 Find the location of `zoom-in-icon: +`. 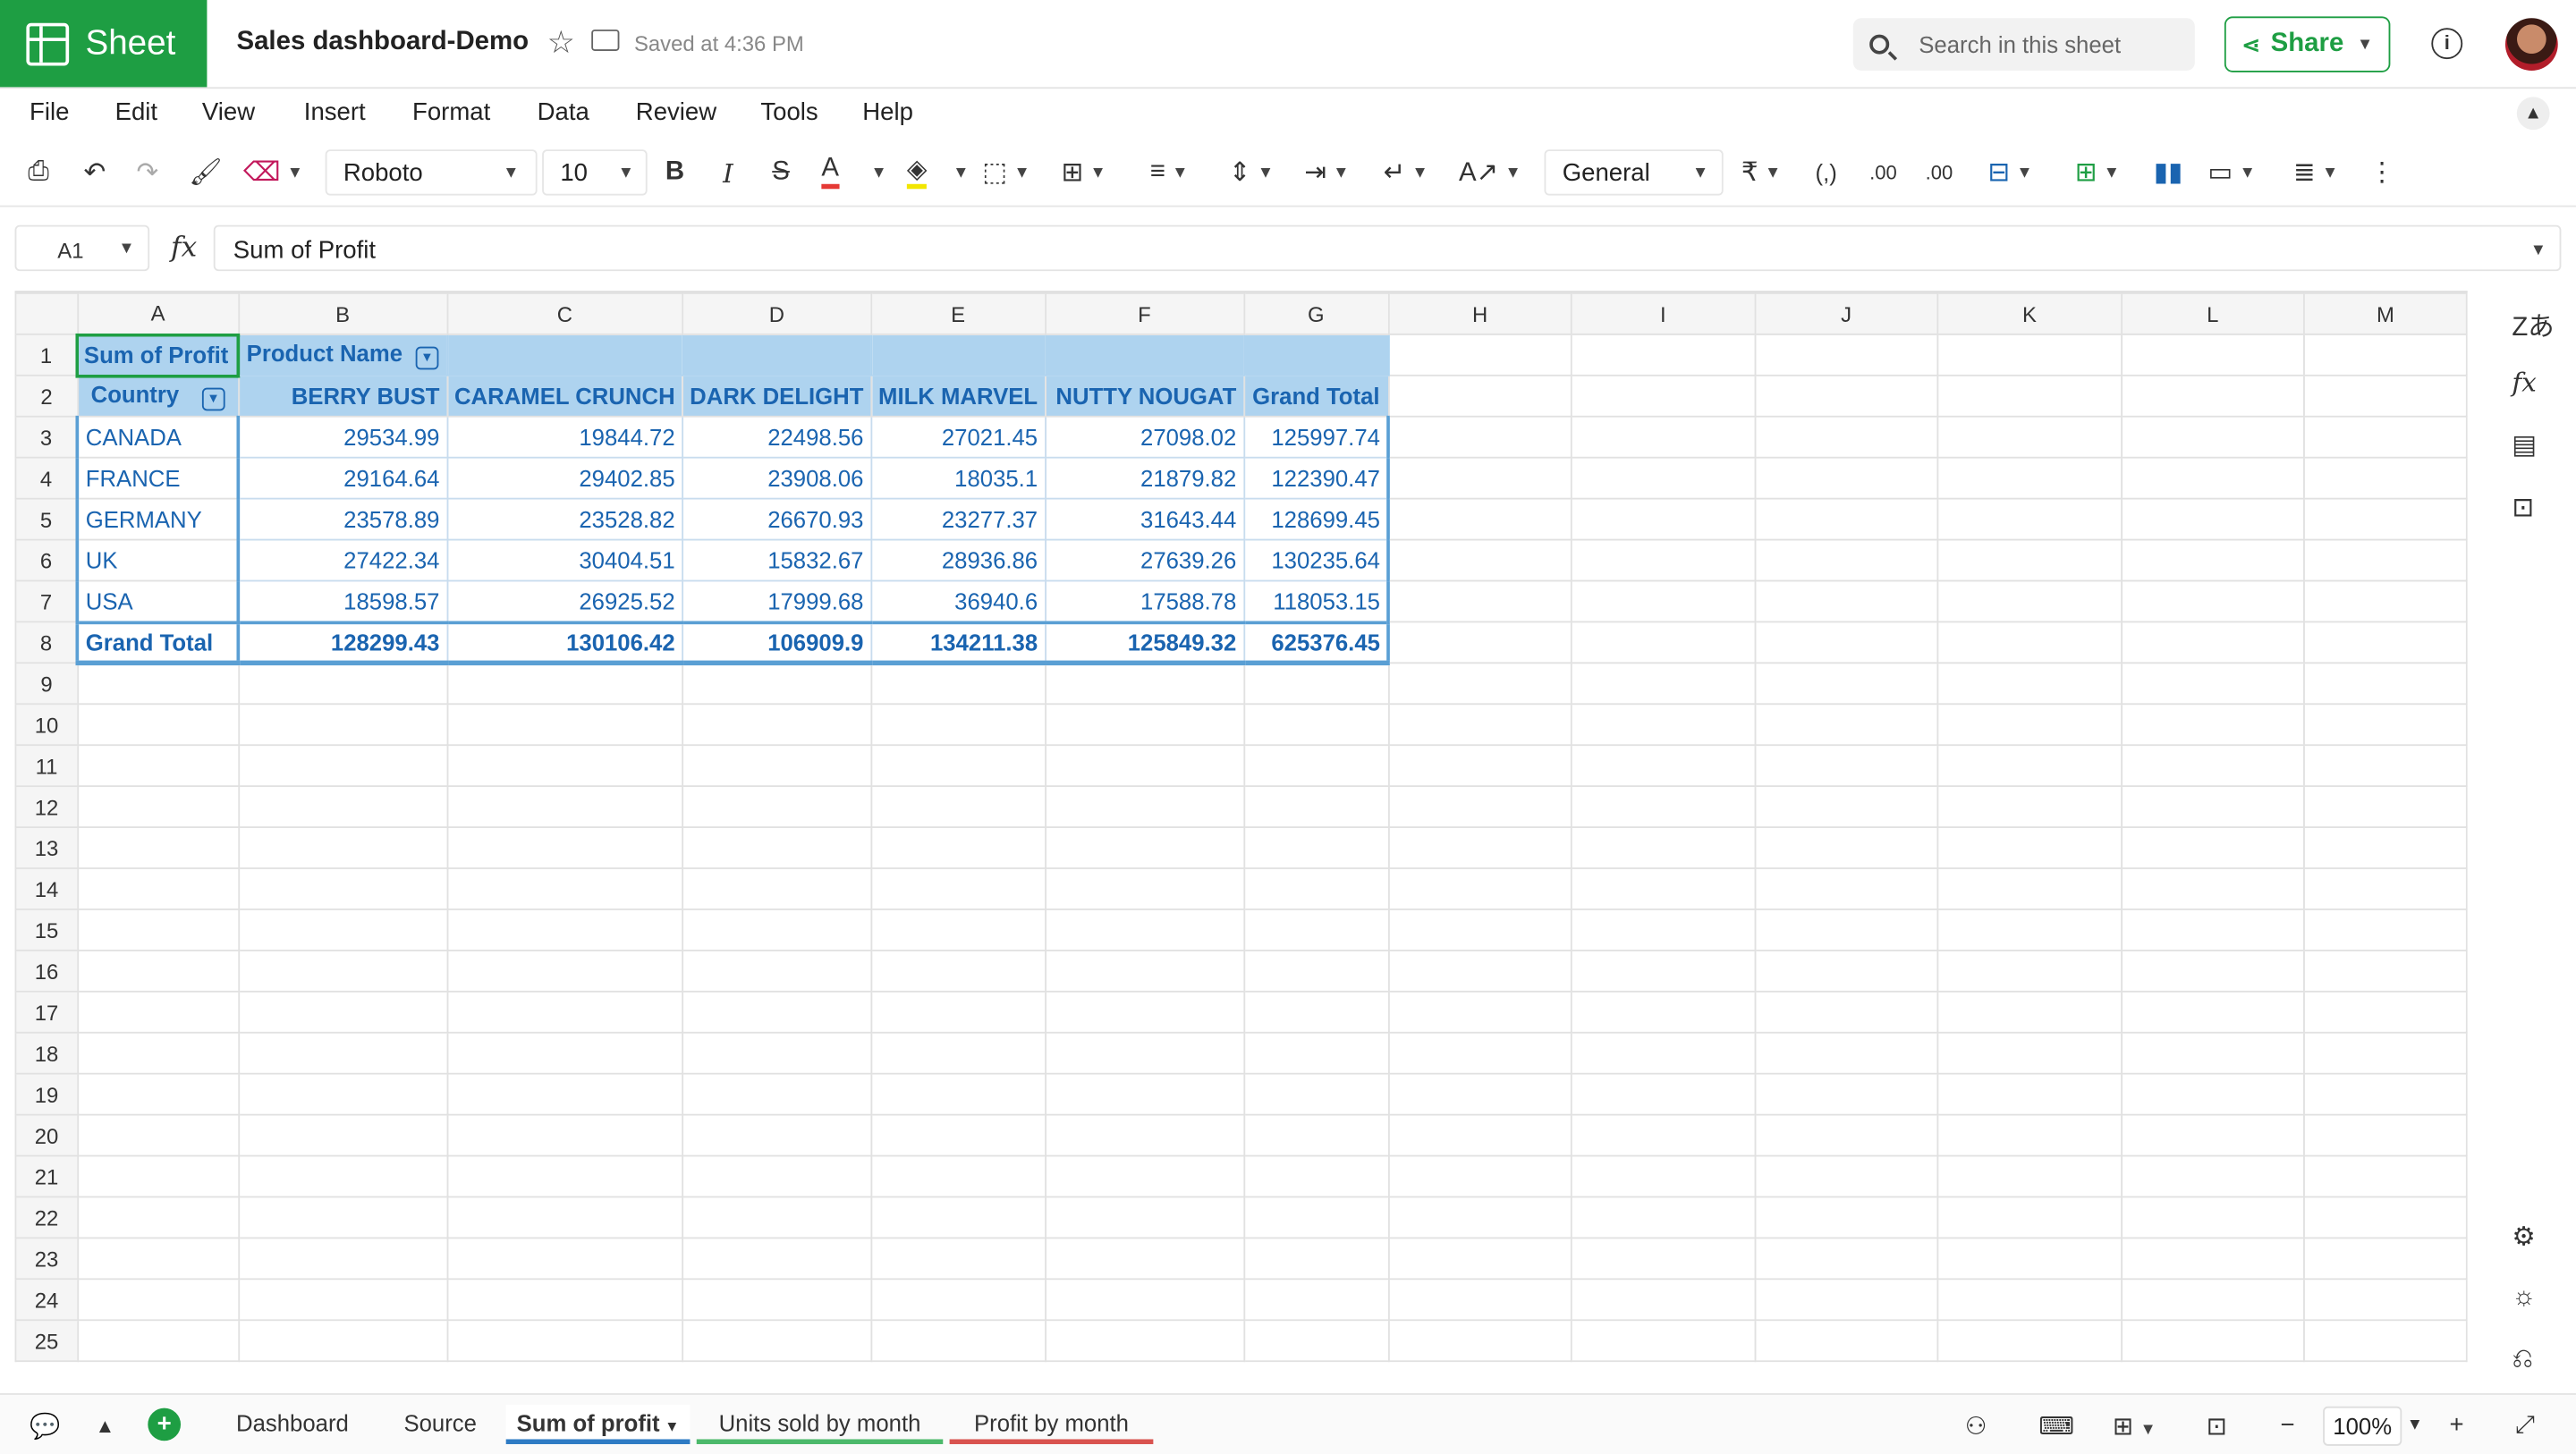

zoom-in-icon: + is located at coordinates (2457, 1425).